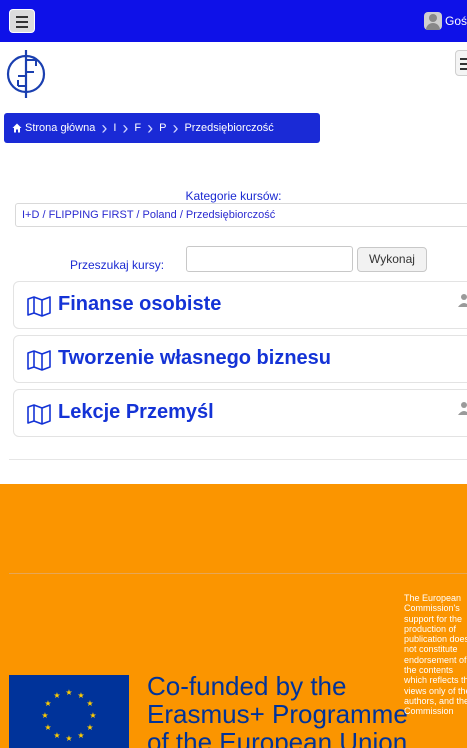 This screenshot has height=748, width=467. Describe the element at coordinates (240, 413) in the screenshot. I see `course-card: Lekcje Przemyśl` at that location.